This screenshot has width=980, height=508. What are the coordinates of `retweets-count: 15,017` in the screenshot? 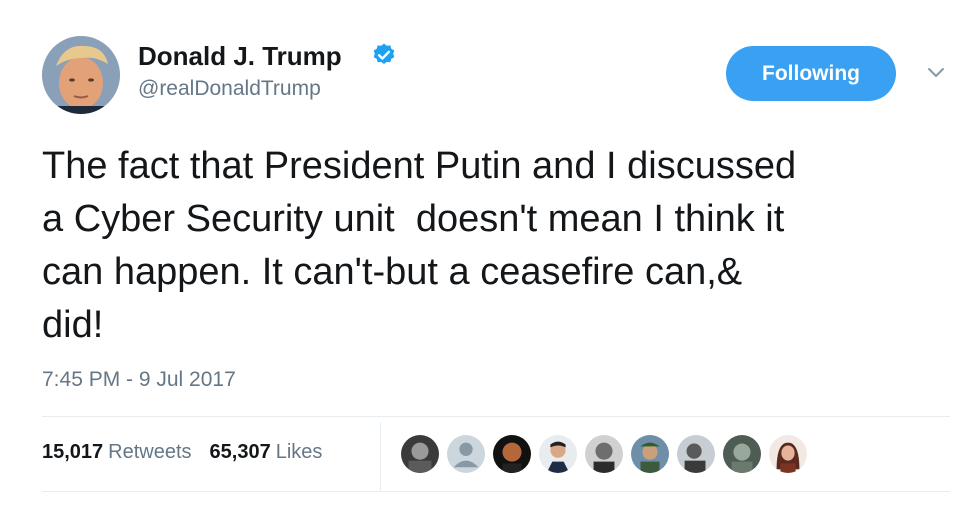 It's located at (73, 452).